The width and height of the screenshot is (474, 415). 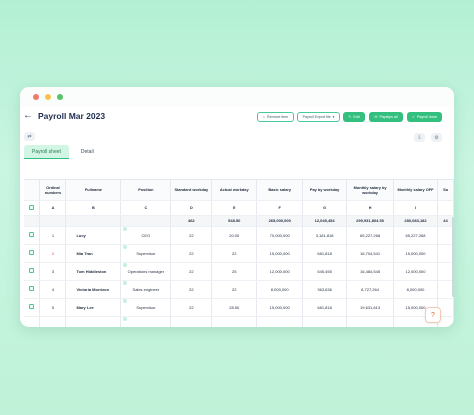 I want to click on cell-pay: 363,636, so click(x=325, y=289).